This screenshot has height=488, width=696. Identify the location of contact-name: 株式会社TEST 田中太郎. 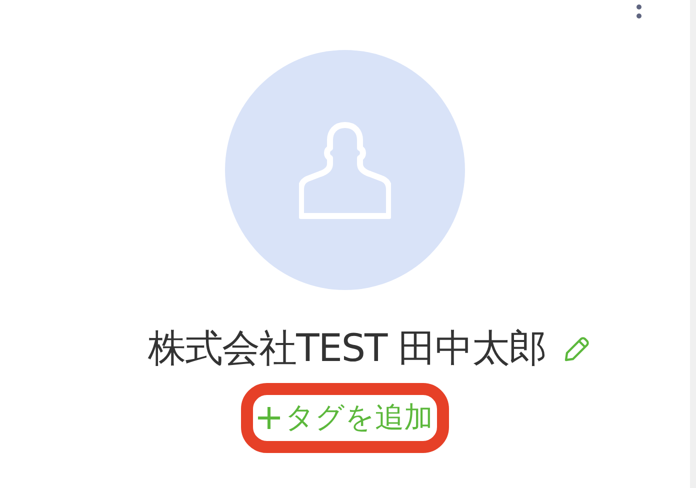
(347, 348).